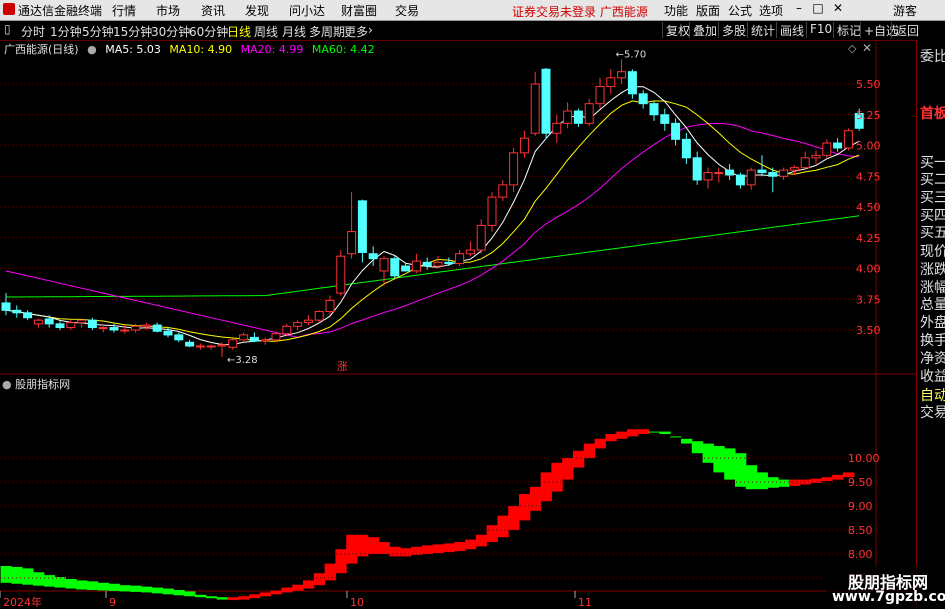  I want to click on period-monthly: 月线, so click(294, 31).